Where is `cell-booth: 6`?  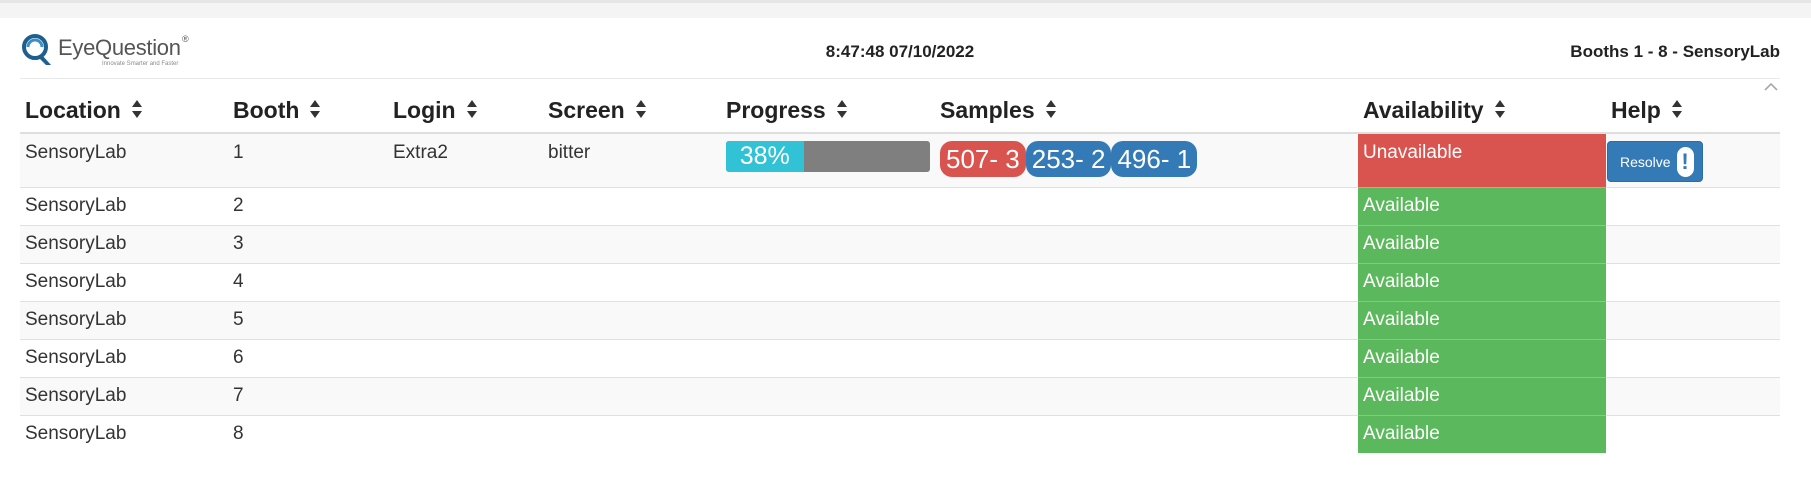 cell-booth: 6 is located at coordinates (308, 357).